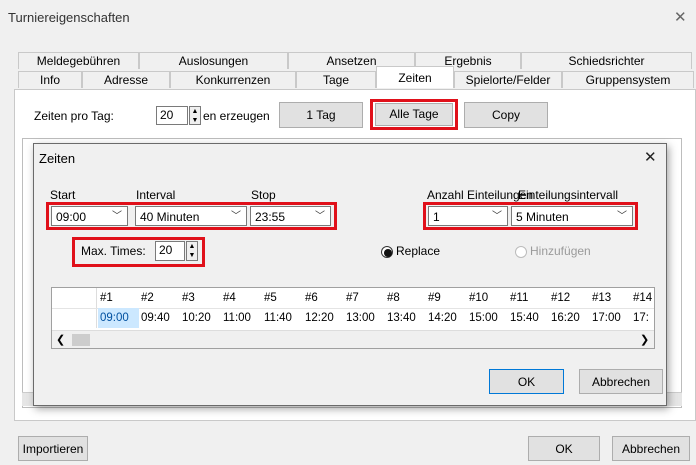  I want to click on grid-value-cell: 11:00, so click(237, 318).